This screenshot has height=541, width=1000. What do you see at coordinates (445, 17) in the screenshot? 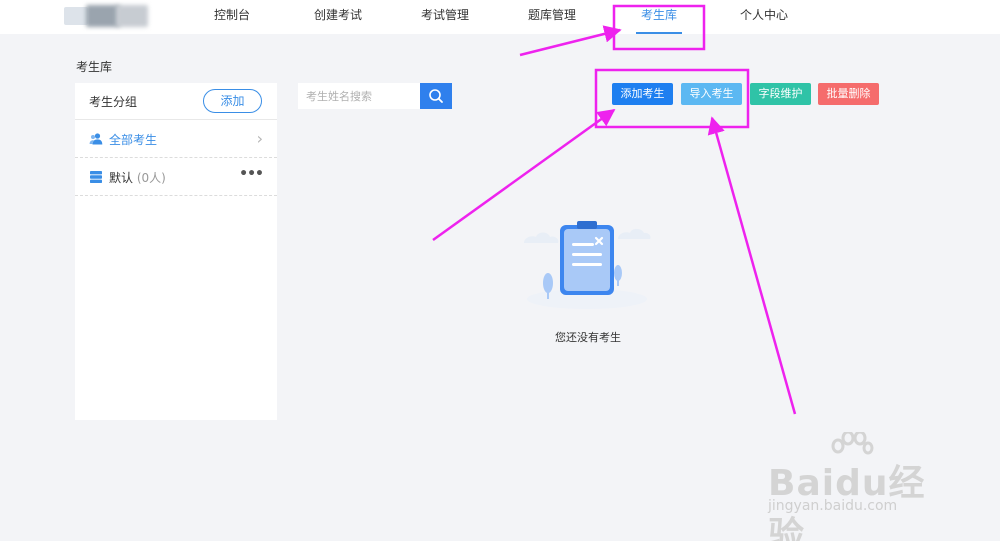
I see `nav-exam-management: 考试管理` at bounding box center [445, 17].